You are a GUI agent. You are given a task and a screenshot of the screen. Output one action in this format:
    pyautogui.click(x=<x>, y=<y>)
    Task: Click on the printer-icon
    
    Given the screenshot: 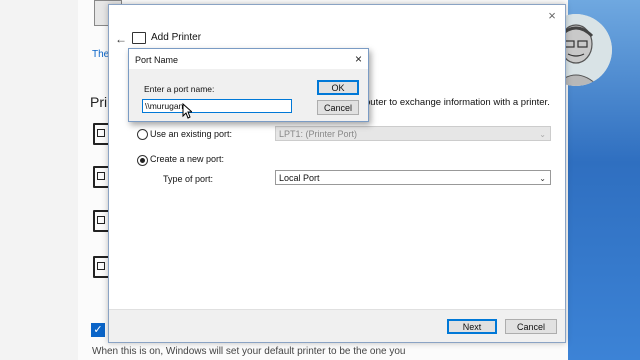 What is the action you would take?
    pyautogui.click(x=139, y=38)
    